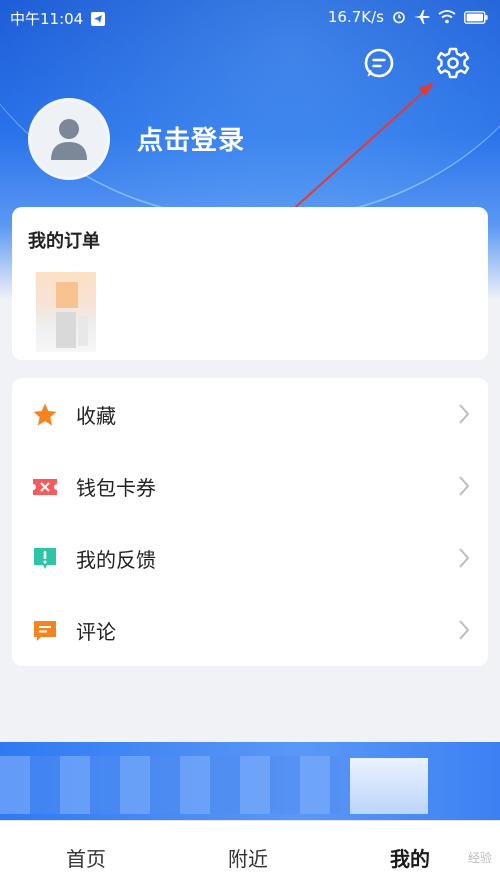  What do you see at coordinates (250, 486) in the screenshot?
I see `menu-item-wallet: 钱包卡券` at bounding box center [250, 486].